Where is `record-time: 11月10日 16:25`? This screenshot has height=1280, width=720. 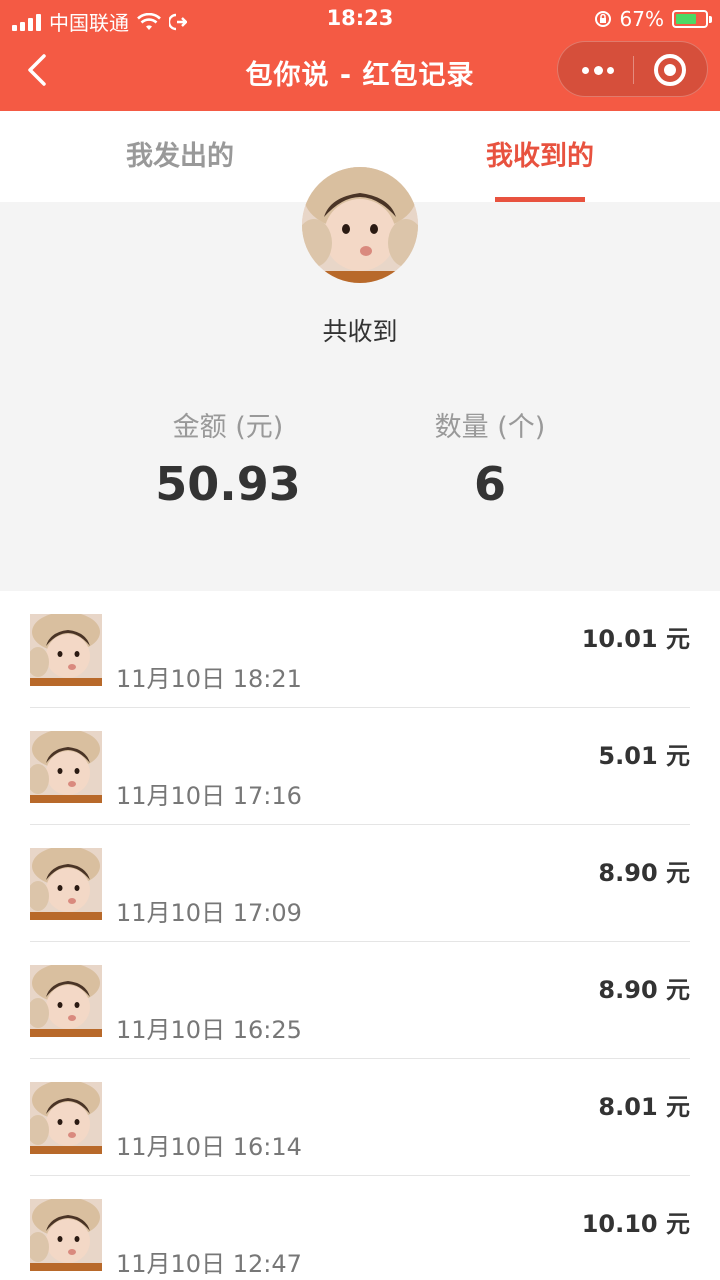 record-time: 11月10日 16:25 is located at coordinates (209, 1030).